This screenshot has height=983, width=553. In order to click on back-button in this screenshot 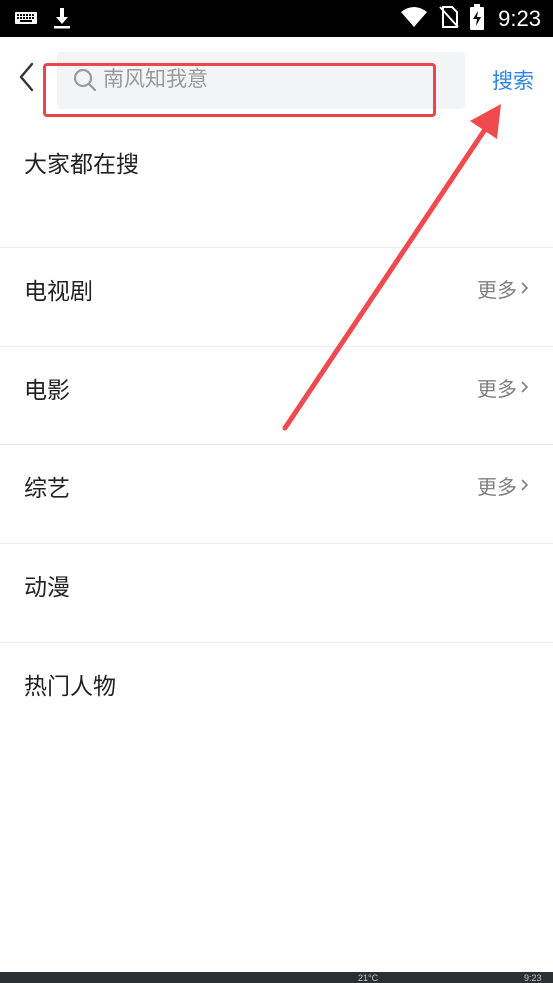, I will do `click(27, 79)`.